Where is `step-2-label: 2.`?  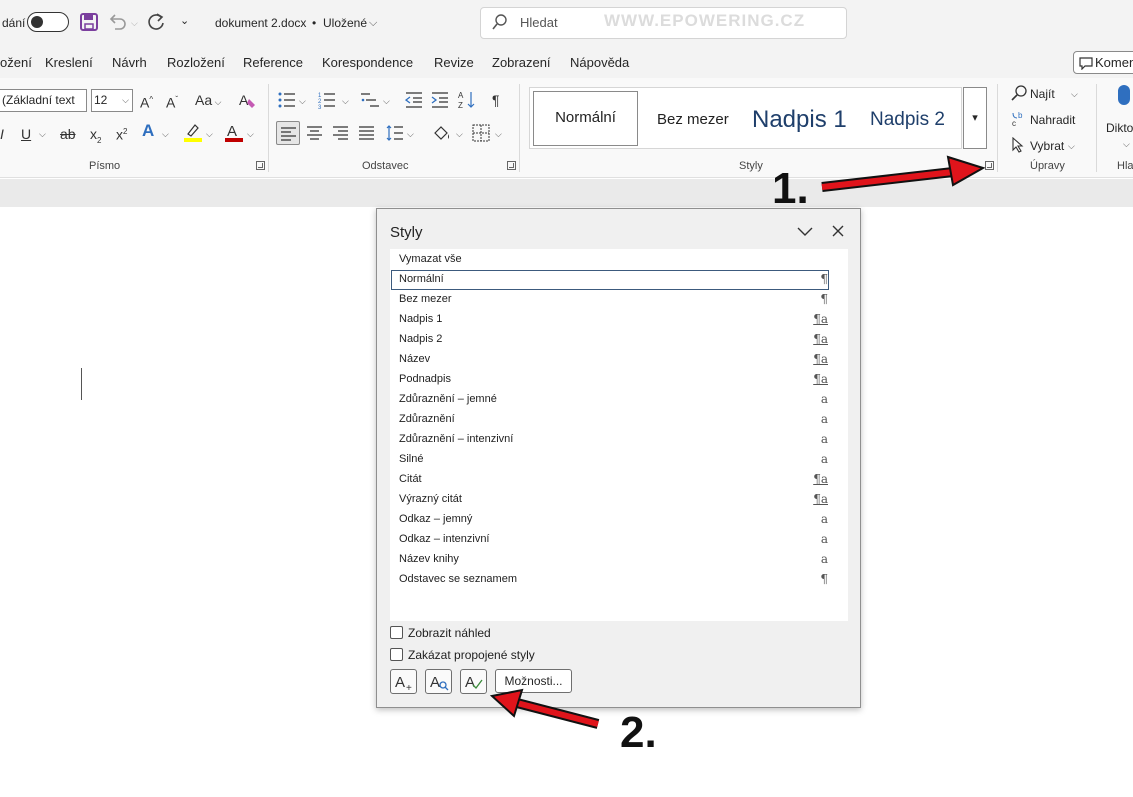
step-2-label: 2. is located at coordinates (638, 732).